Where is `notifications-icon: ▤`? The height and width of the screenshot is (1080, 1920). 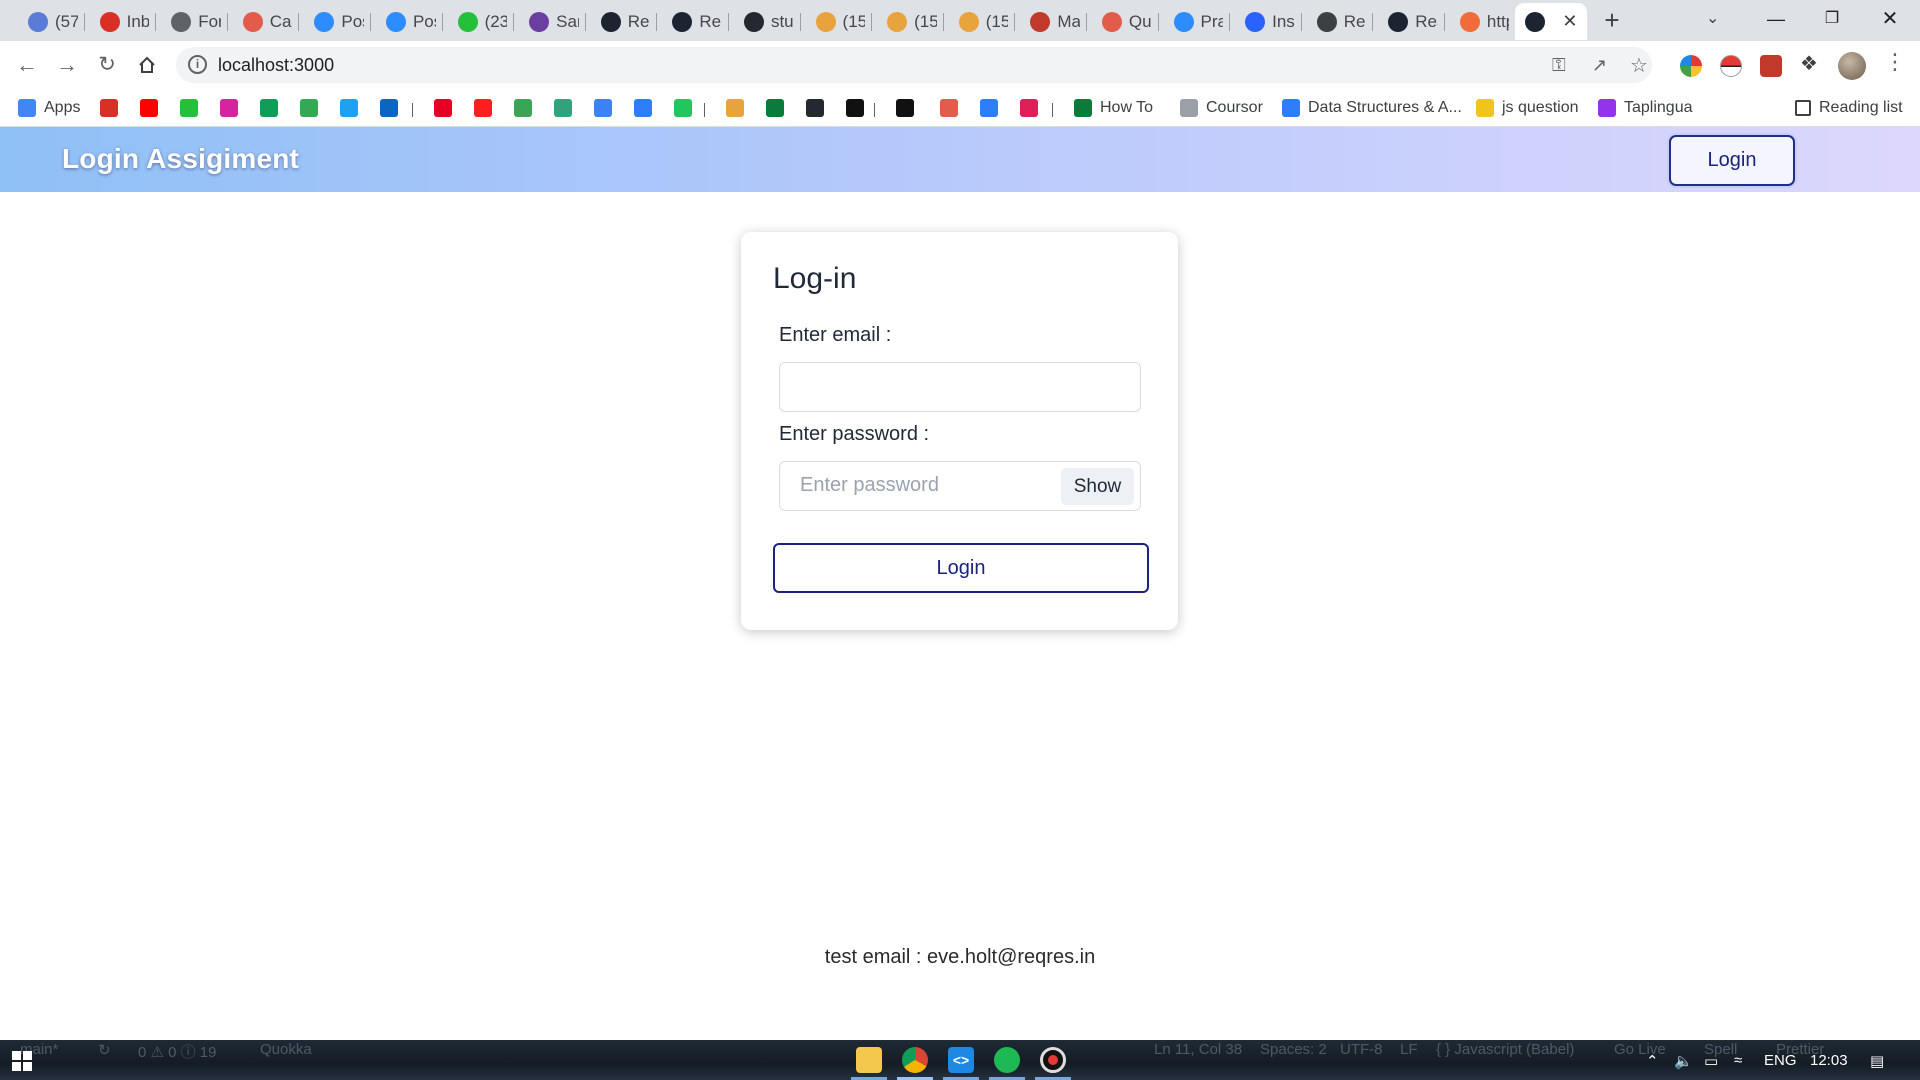 notifications-icon: ▤ is located at coordinates (1877, 1061).